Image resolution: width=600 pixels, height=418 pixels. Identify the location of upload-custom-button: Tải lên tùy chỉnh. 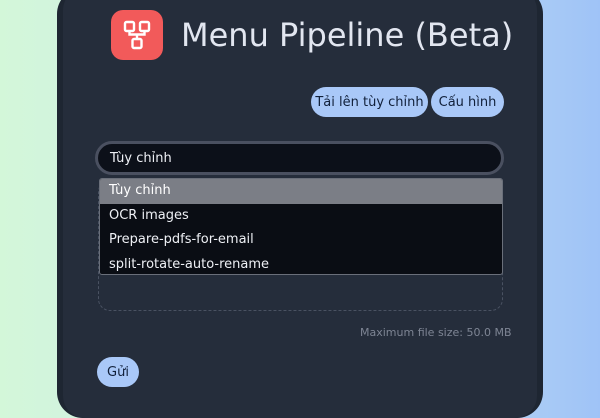
(369, 102).